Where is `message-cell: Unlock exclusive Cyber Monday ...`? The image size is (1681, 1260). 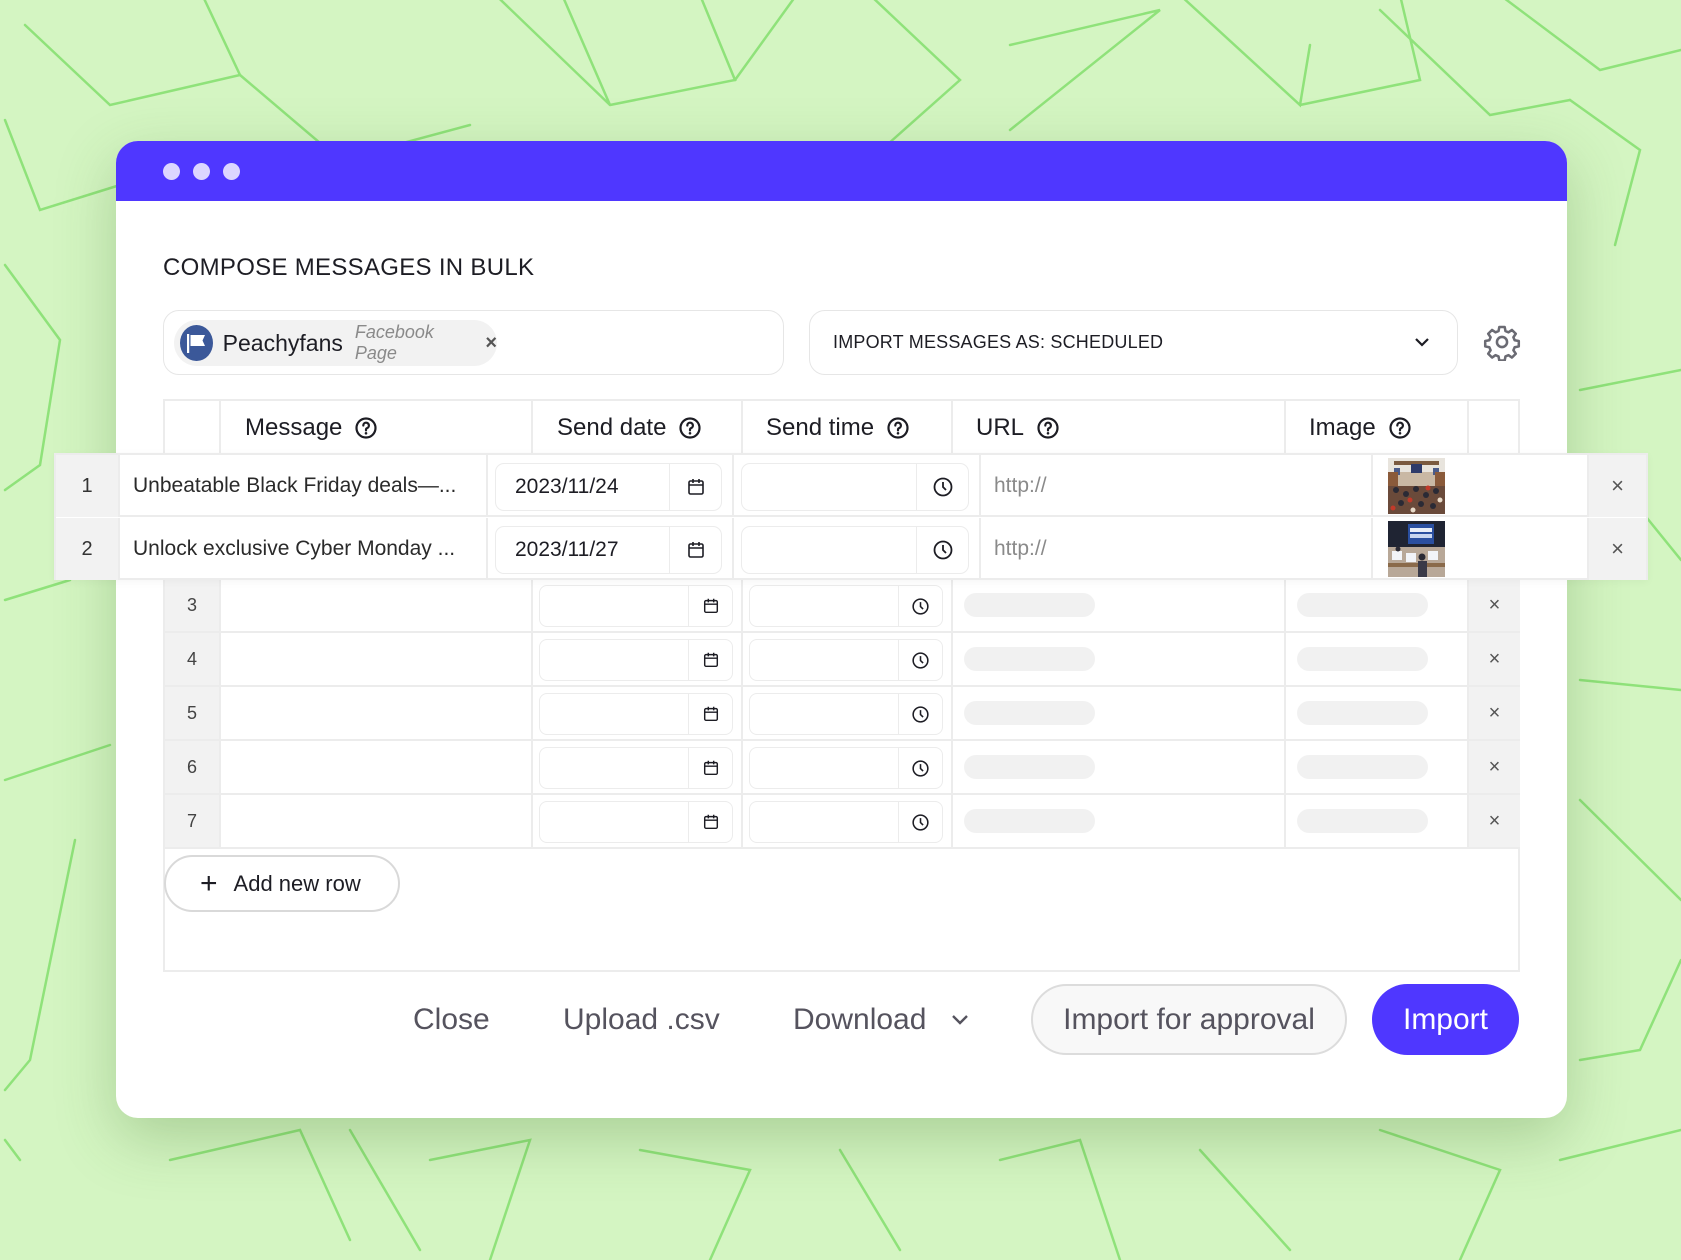
message-cell: Unlock exclusive Cyber Monday ... is located at coordinates (302, 549).